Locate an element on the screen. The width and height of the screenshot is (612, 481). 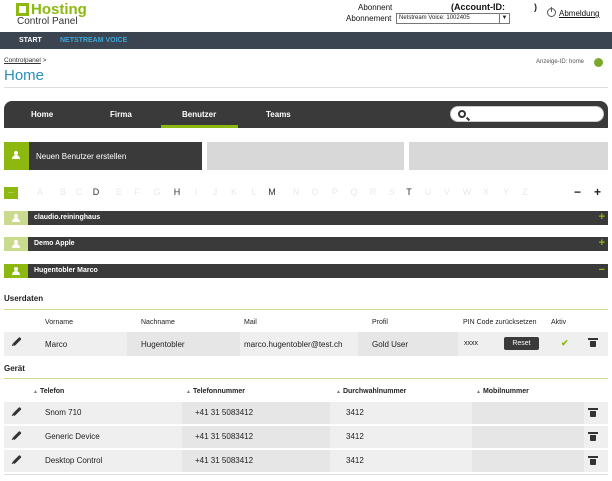
letter-z: Z is located at coordinates (525, 192).